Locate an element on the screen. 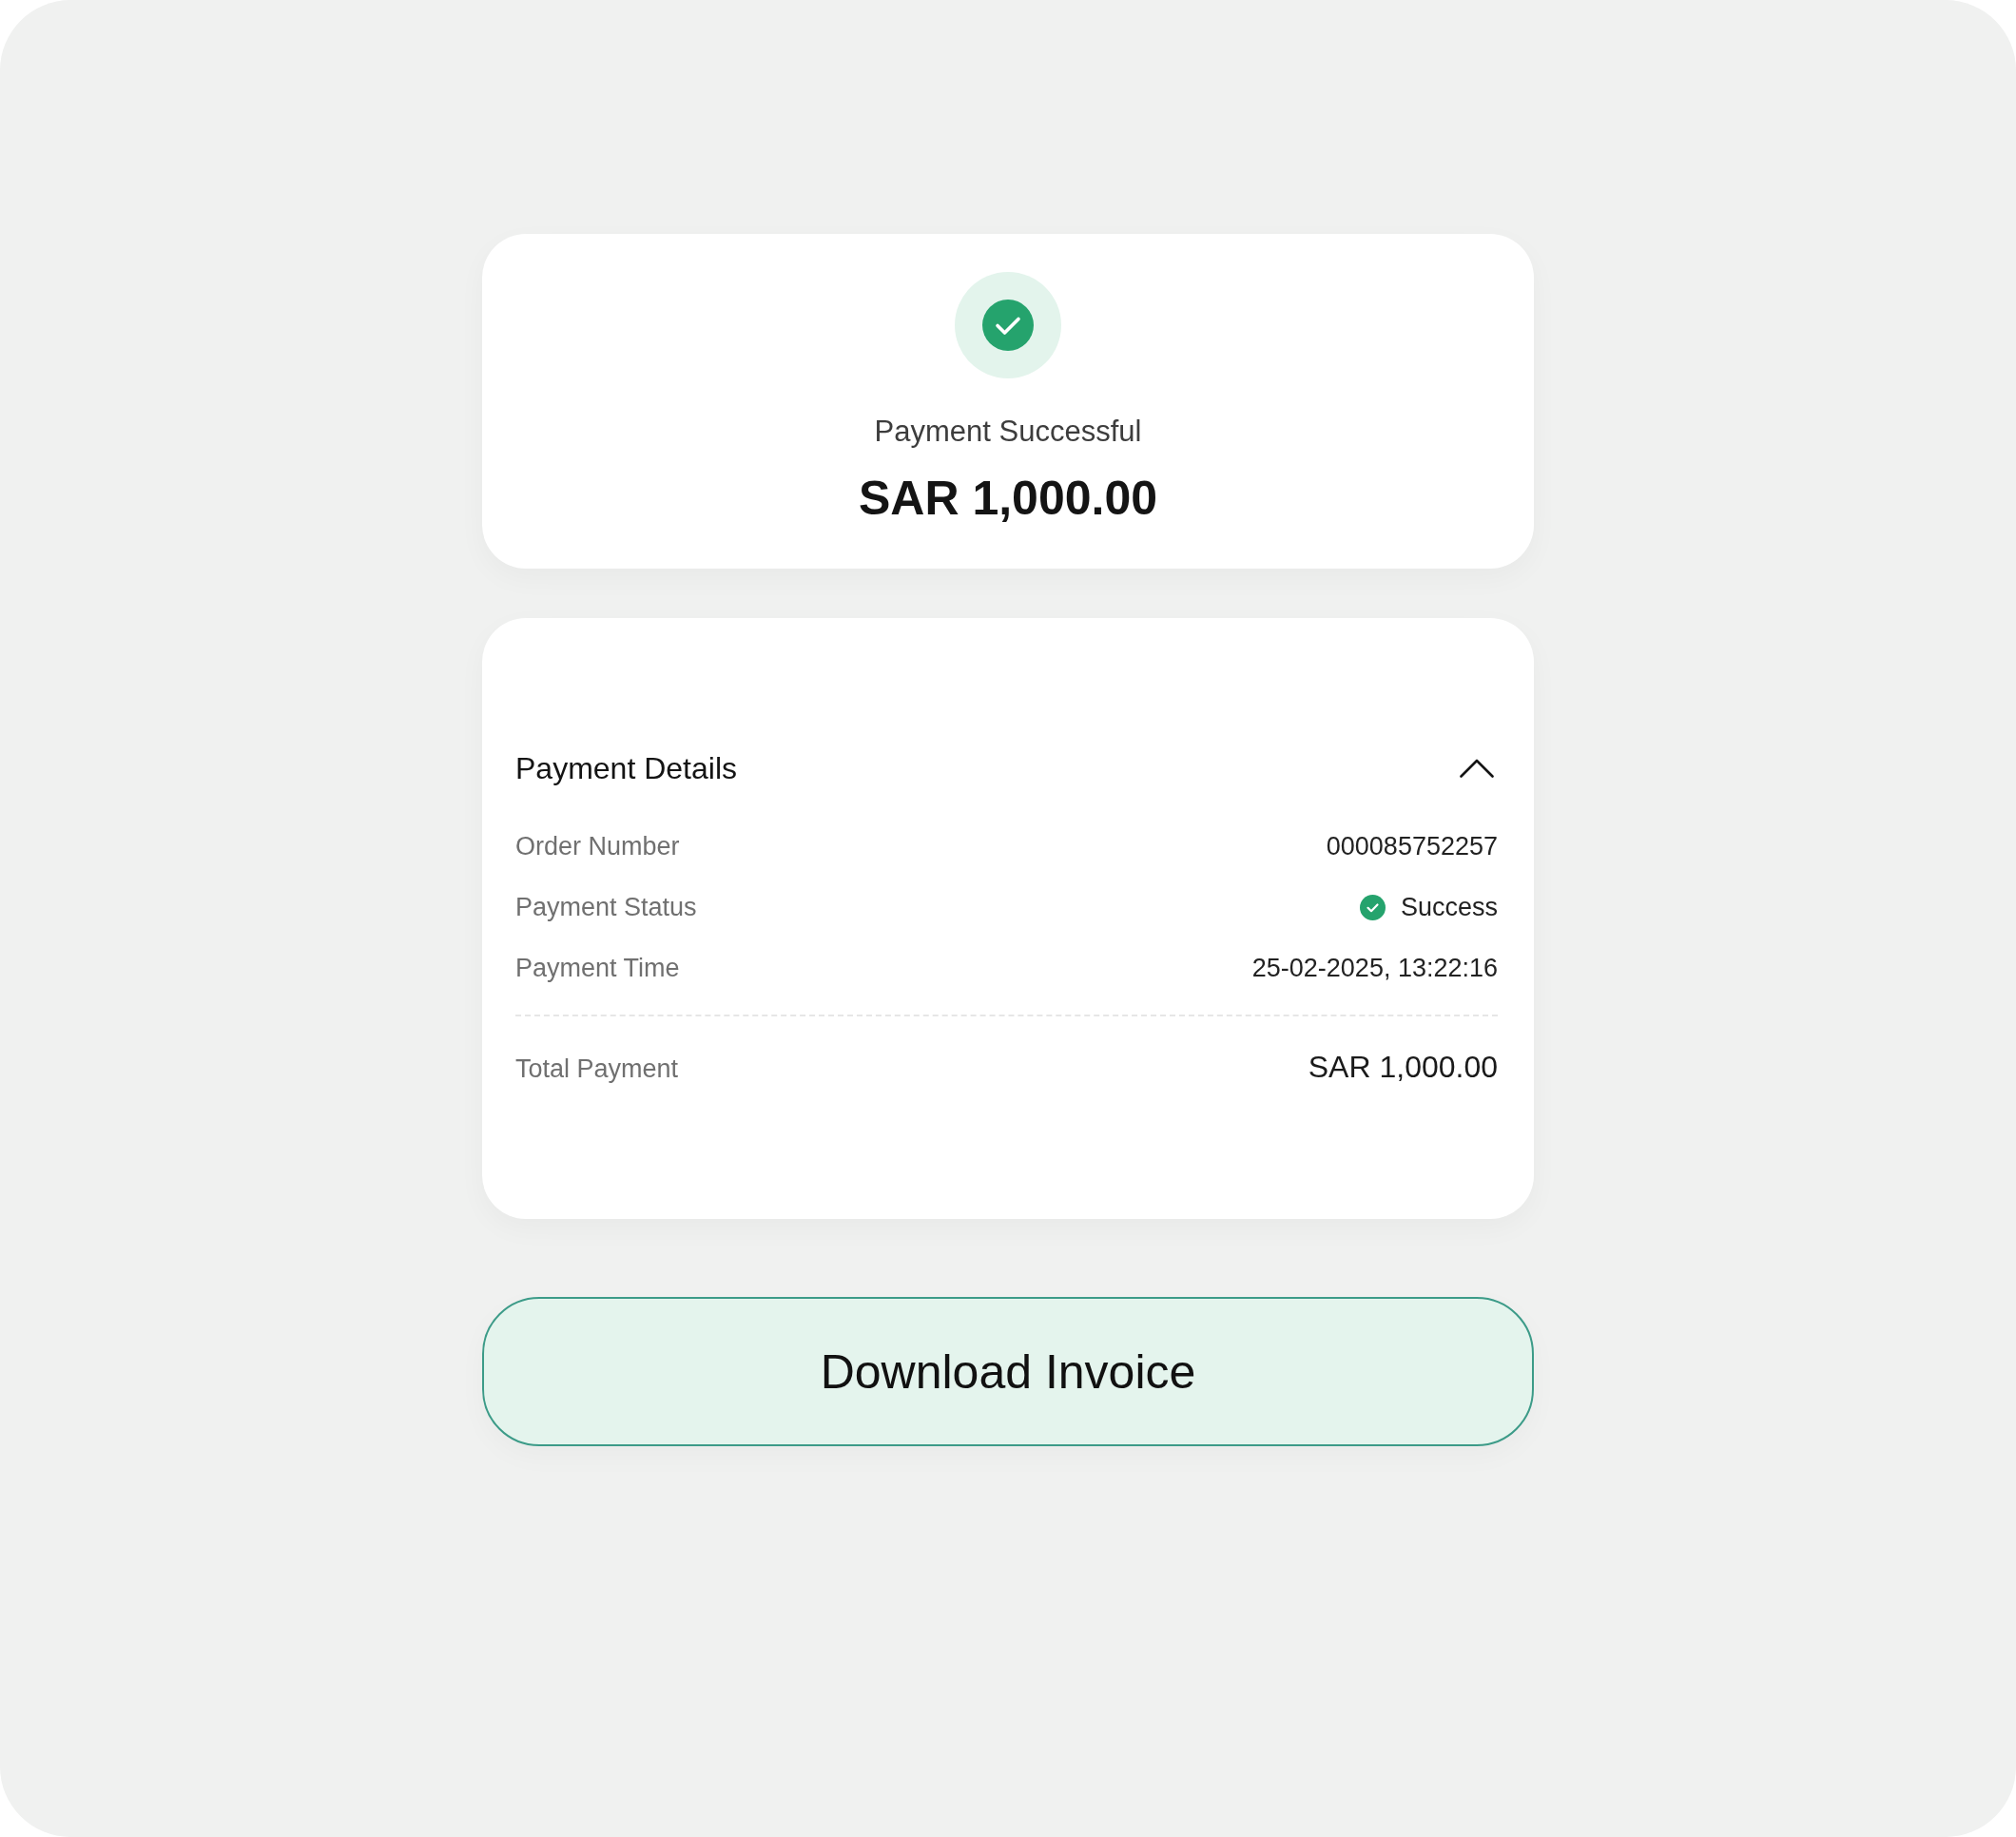  detail-value: Success is located at coordinates (1449, 907).